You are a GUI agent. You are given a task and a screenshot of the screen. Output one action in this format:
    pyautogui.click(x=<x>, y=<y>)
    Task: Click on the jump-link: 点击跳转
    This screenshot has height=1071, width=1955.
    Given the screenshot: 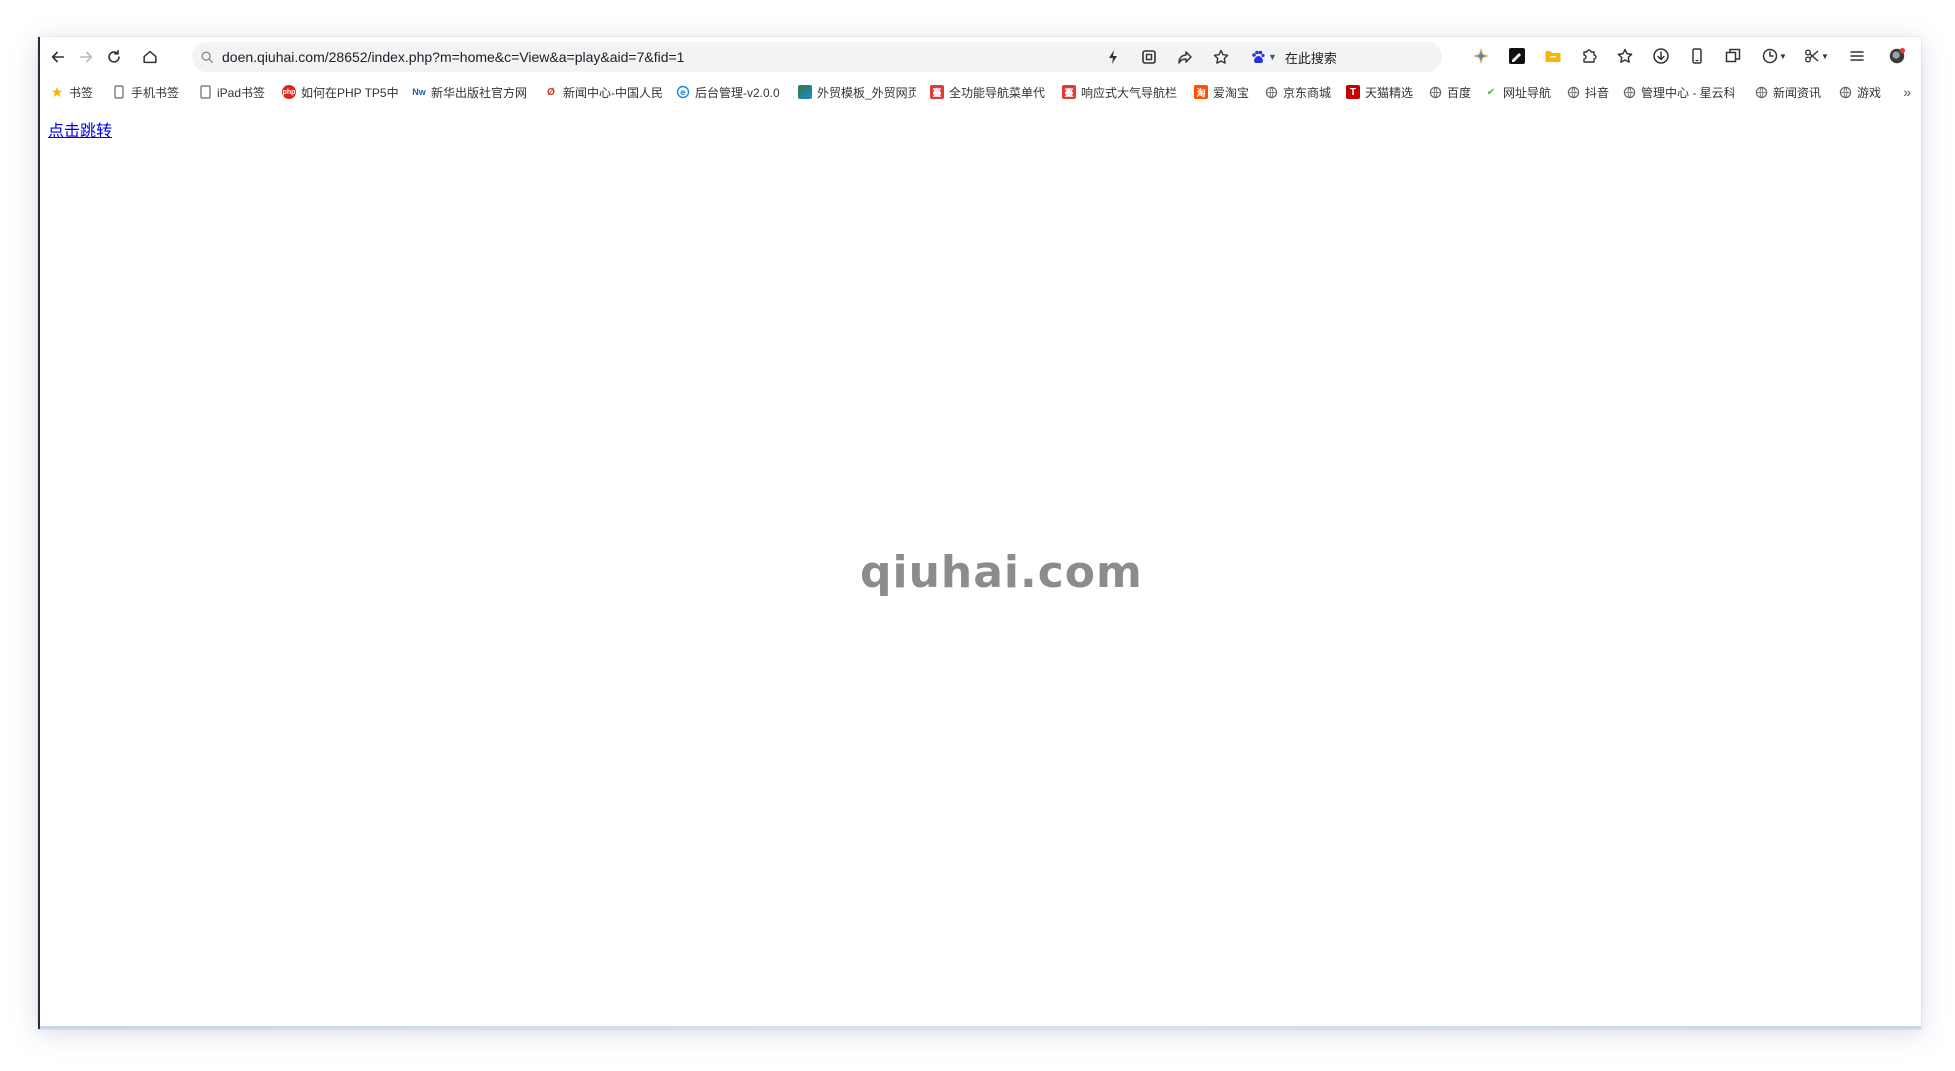 What is the action you would take?
    pyautogui.click(x=80, y=129)
    